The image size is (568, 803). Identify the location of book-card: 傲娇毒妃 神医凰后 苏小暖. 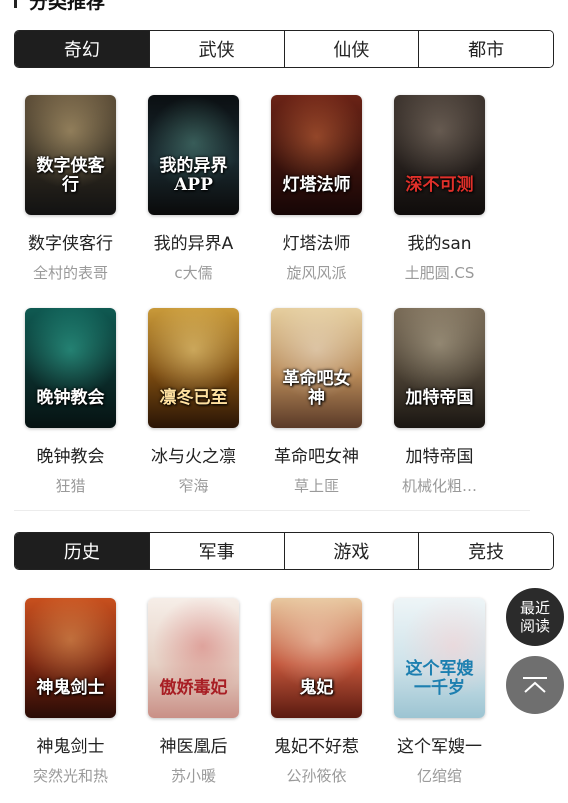
(193, 692).